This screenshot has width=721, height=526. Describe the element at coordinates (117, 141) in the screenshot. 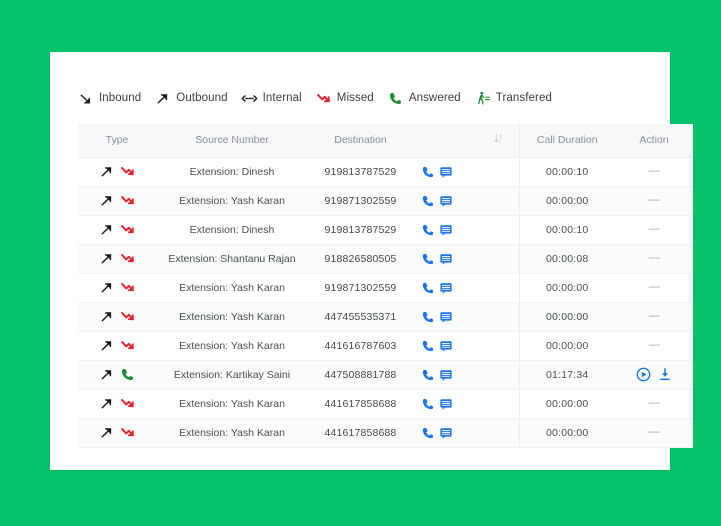

I see `column-header-type: Type` at that location.